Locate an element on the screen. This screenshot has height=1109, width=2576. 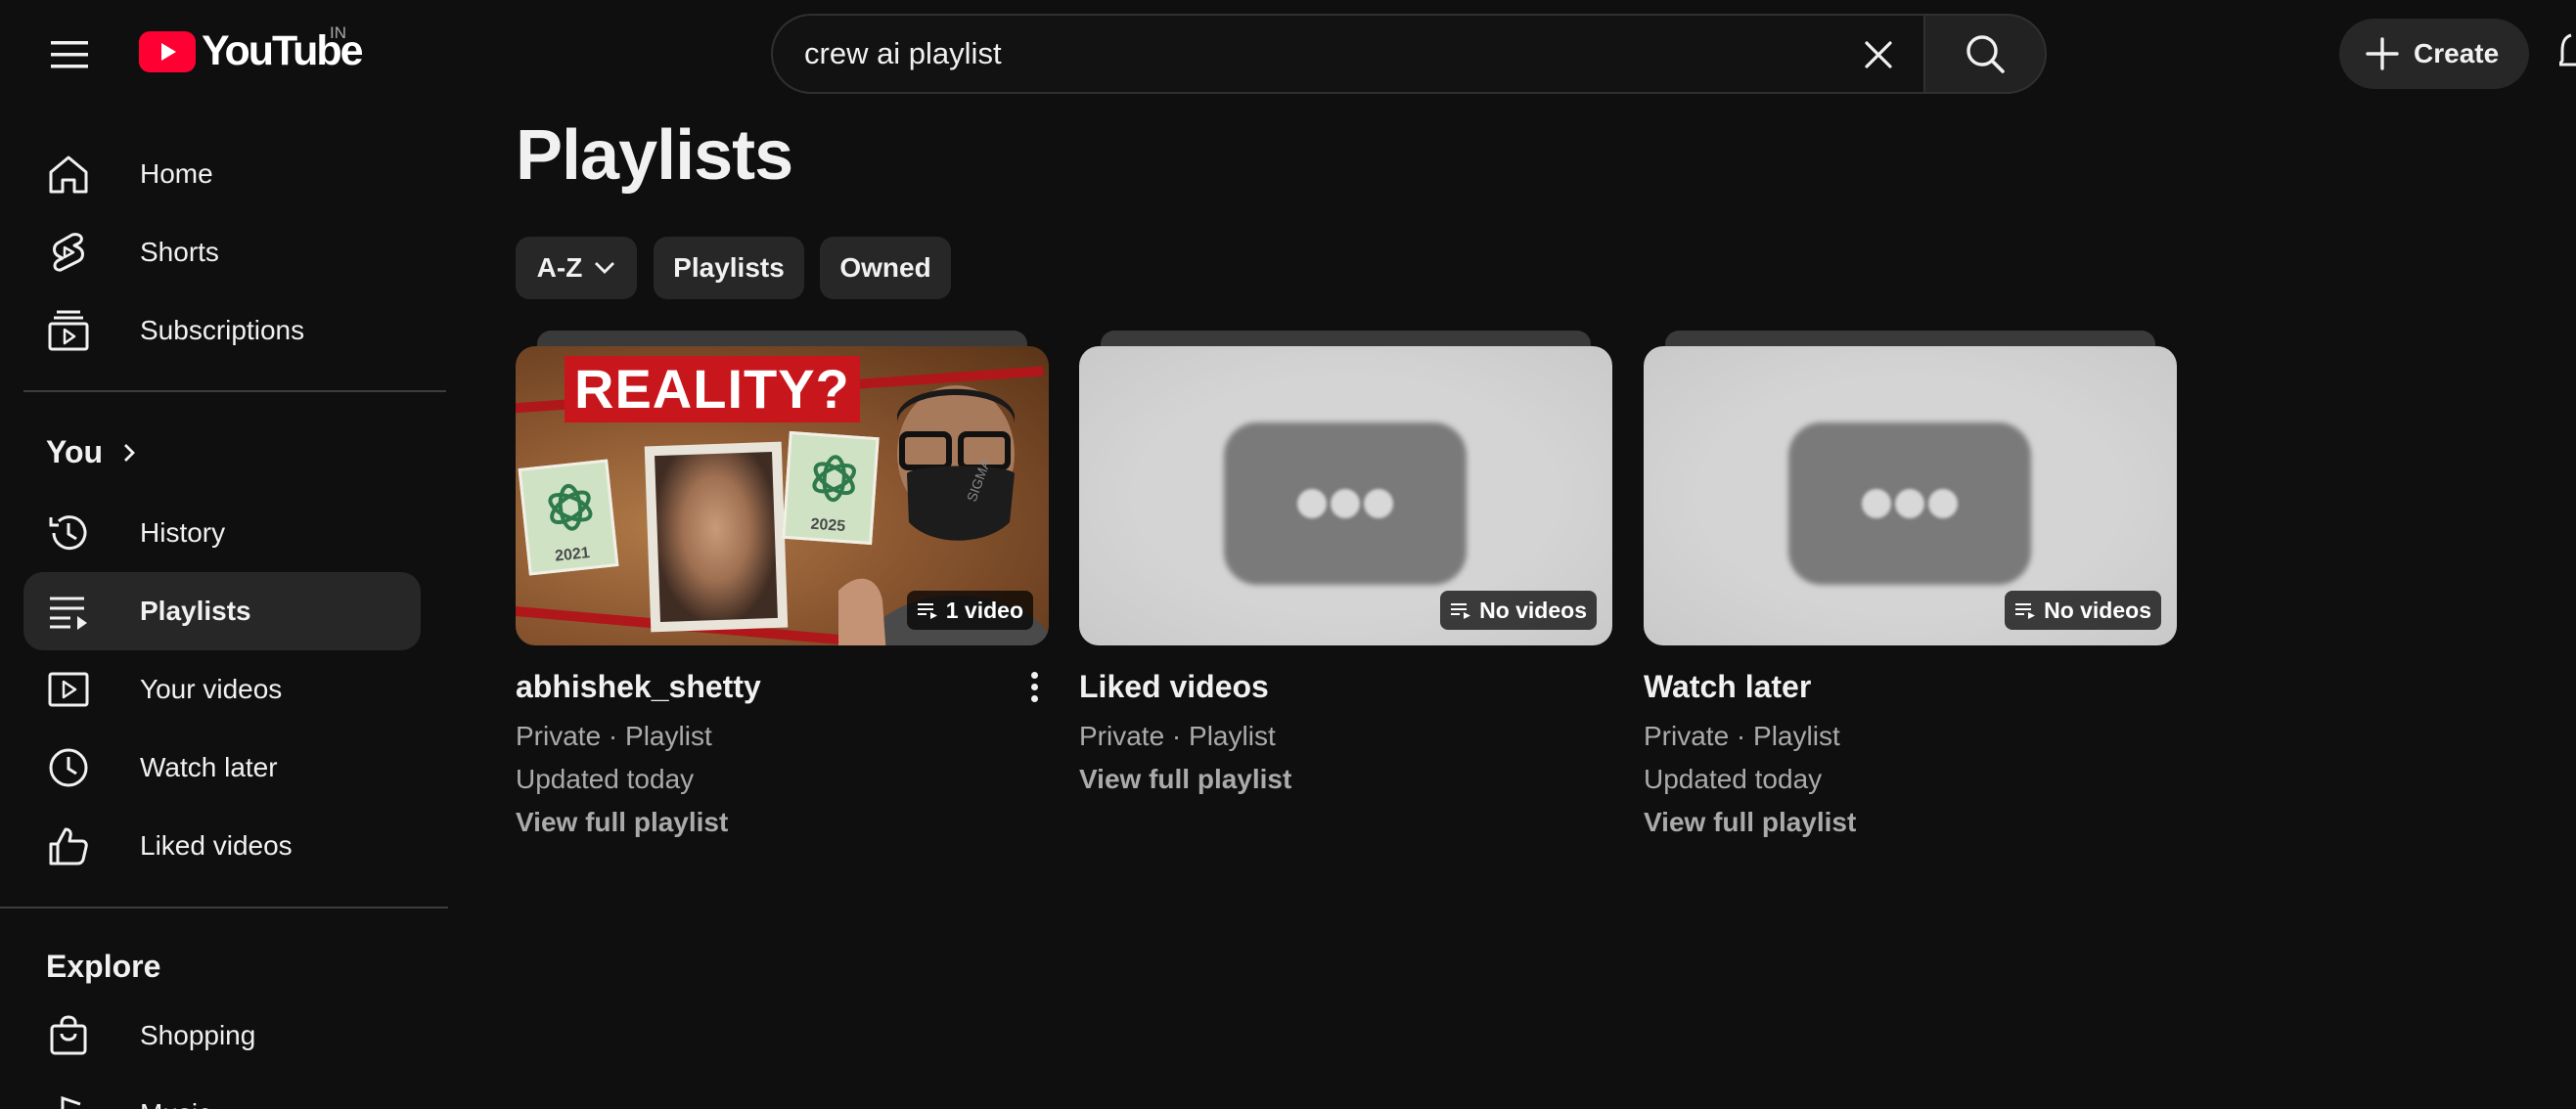
sidebar-item-watch-later: Watch later is located at coordinates (222, 768).